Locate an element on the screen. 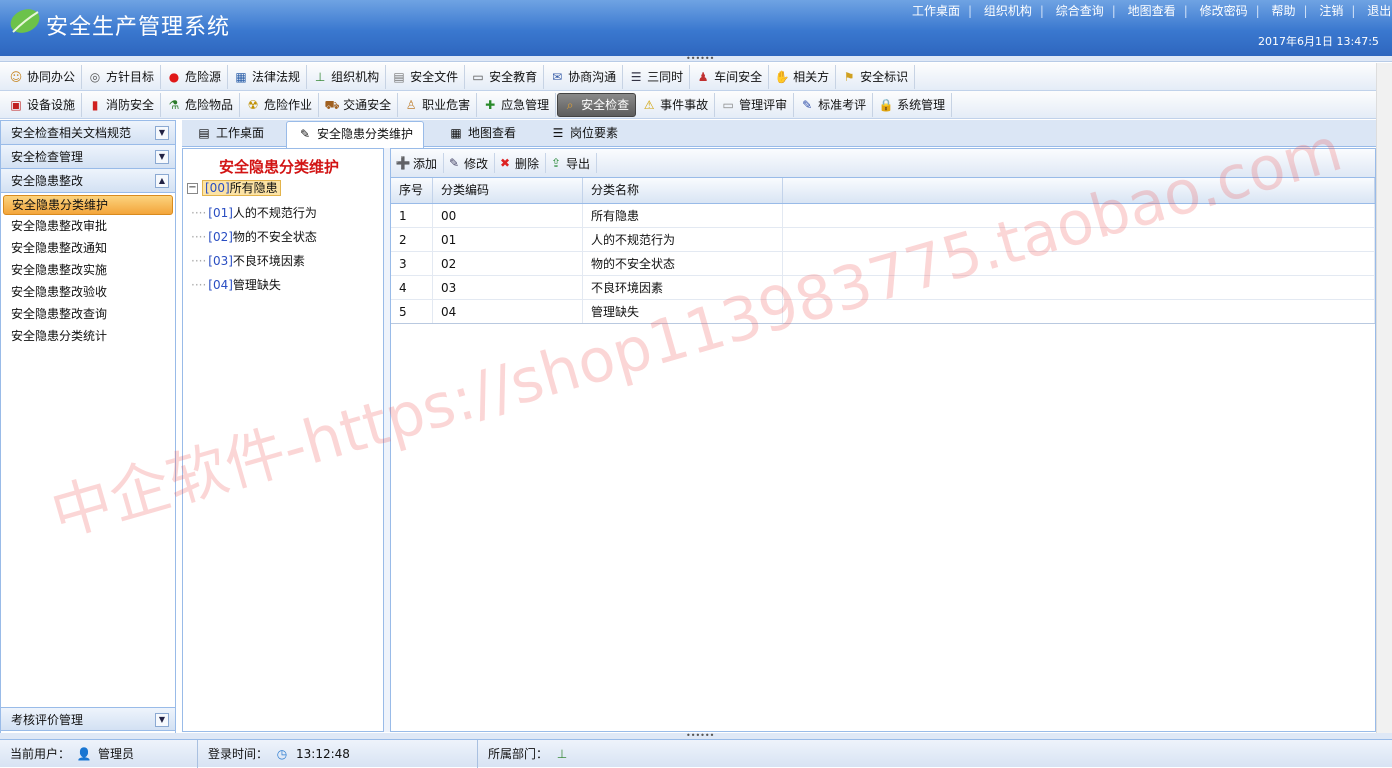  sidebar-section-docs: 安全检查相关文档规范 ▼ is located at coordinates (88, 133).